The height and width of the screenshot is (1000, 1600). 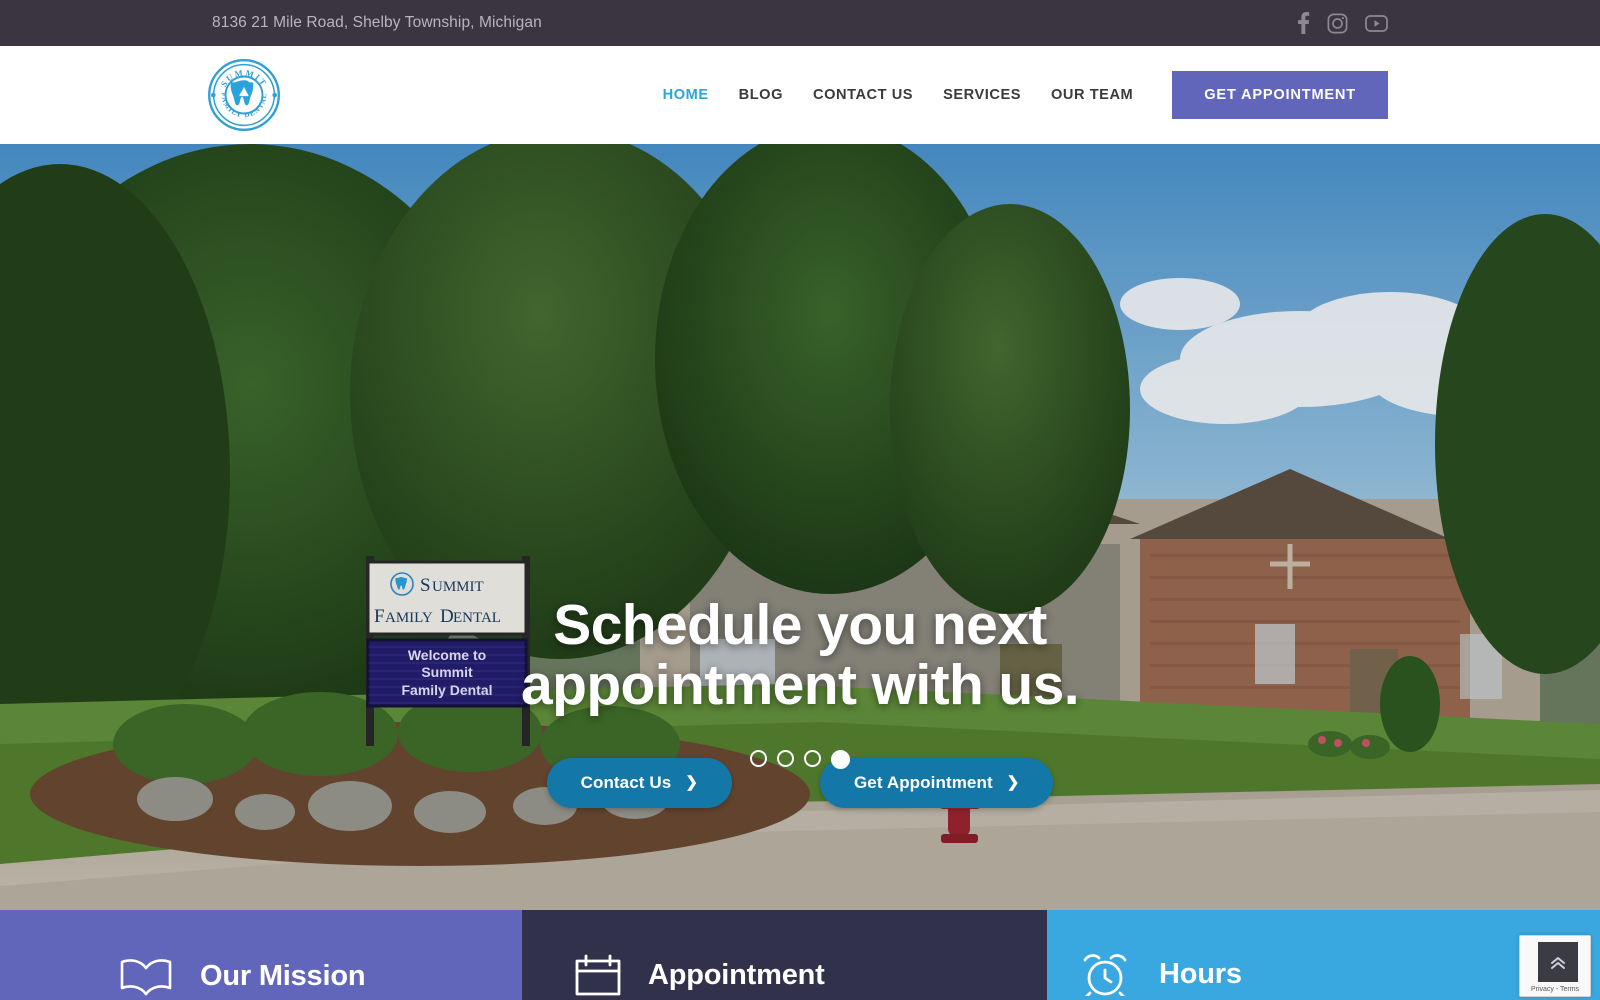 I want to click on hero-contact-us-label: Contact Us, so click(x=626, y=782).